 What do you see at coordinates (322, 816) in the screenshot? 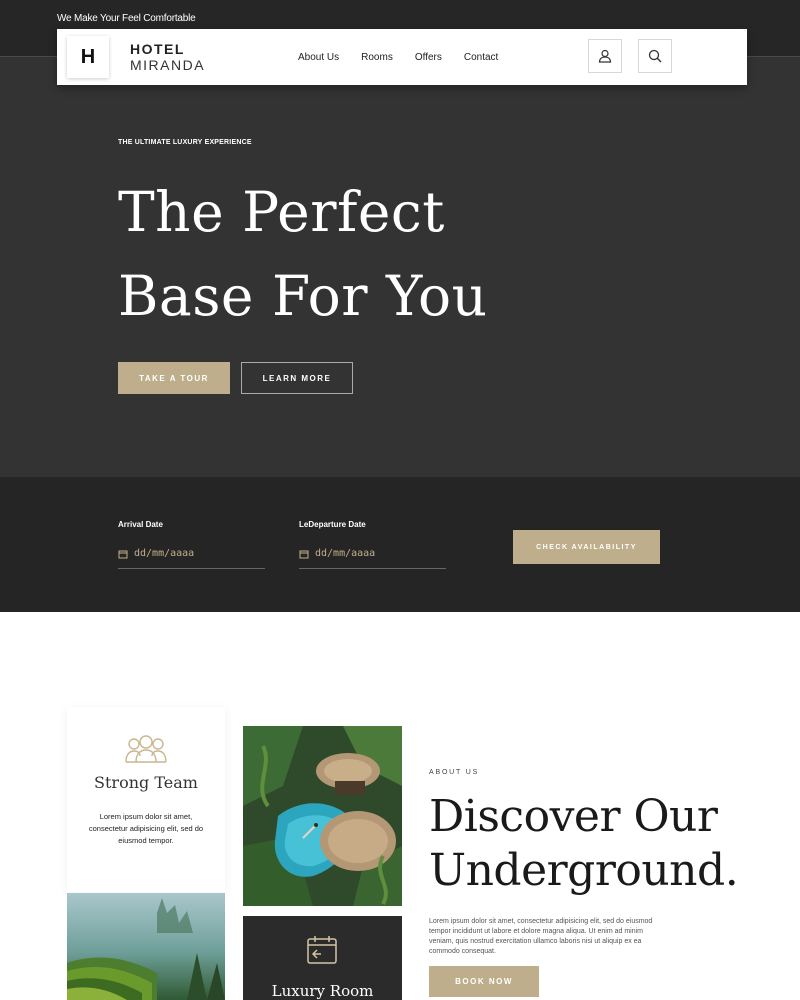
I see `resort-pool-image` at bounding box center [322, 816].